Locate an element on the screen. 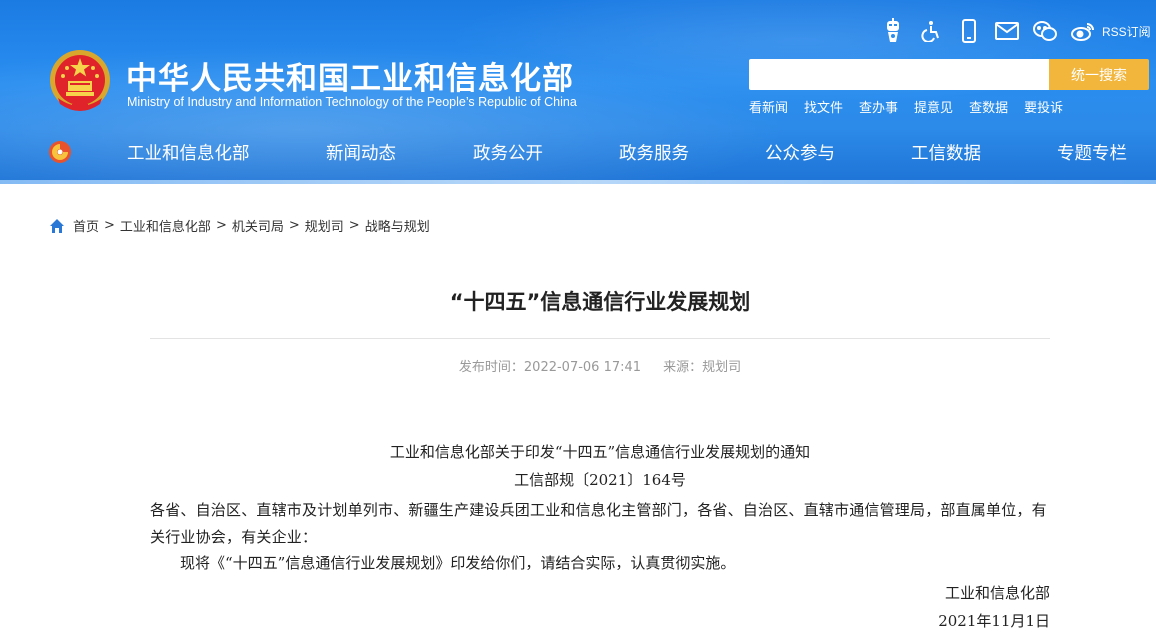 The height and width of the screenshot is (635, 1156). nav-item-participation: 公众参与 is located at coordinates (800, 152).